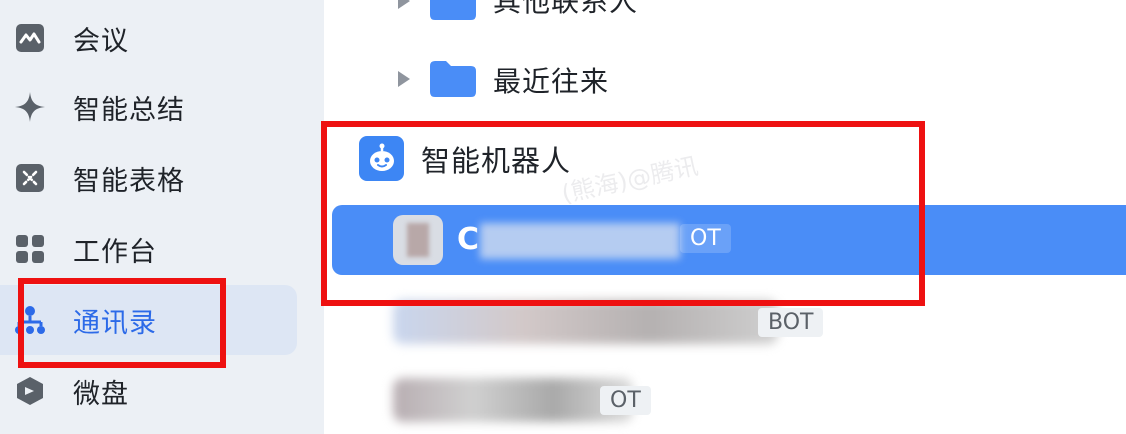 This screenshot has width=1126, height=434. I want to click on bot-tag: OT, so click(625, 400).